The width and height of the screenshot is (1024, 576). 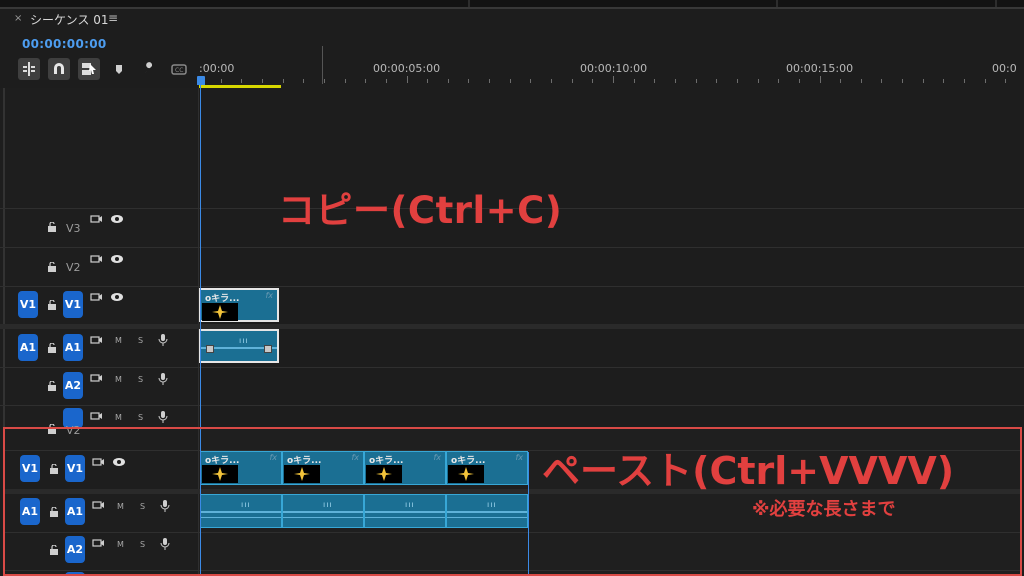 What do you see at coordinates (407, 68) in the screenshot?
I see `ruler-label: 00:00:05:00` at bounding box center [407, 68].